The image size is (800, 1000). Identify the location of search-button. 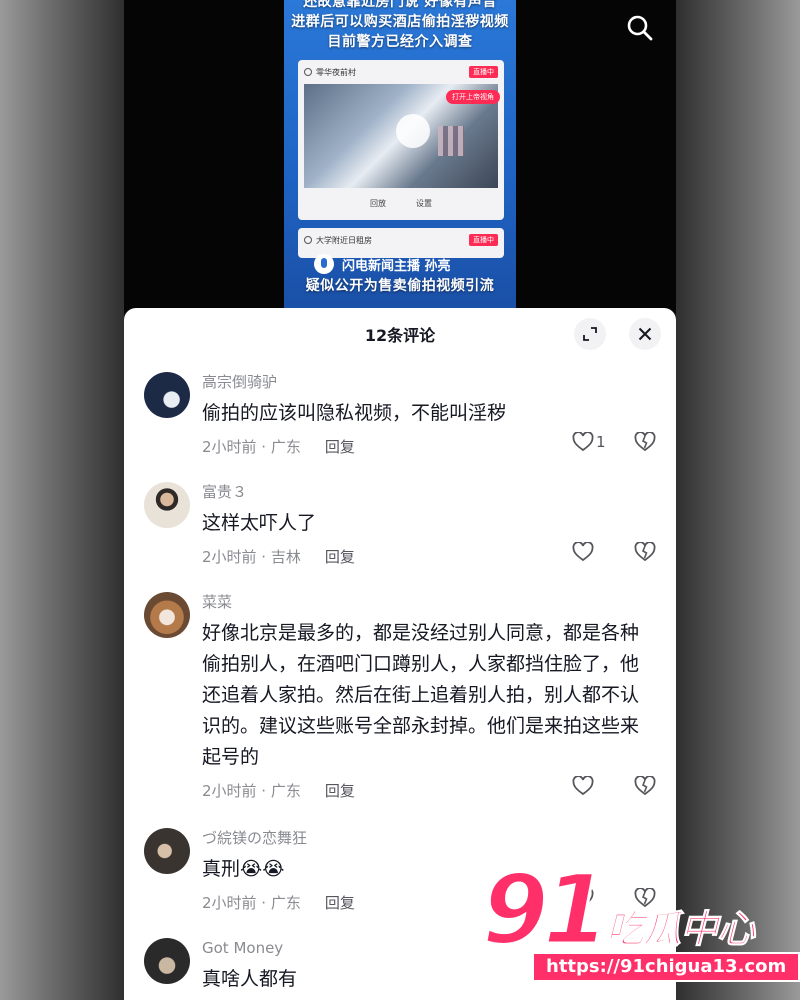
(640, 28).